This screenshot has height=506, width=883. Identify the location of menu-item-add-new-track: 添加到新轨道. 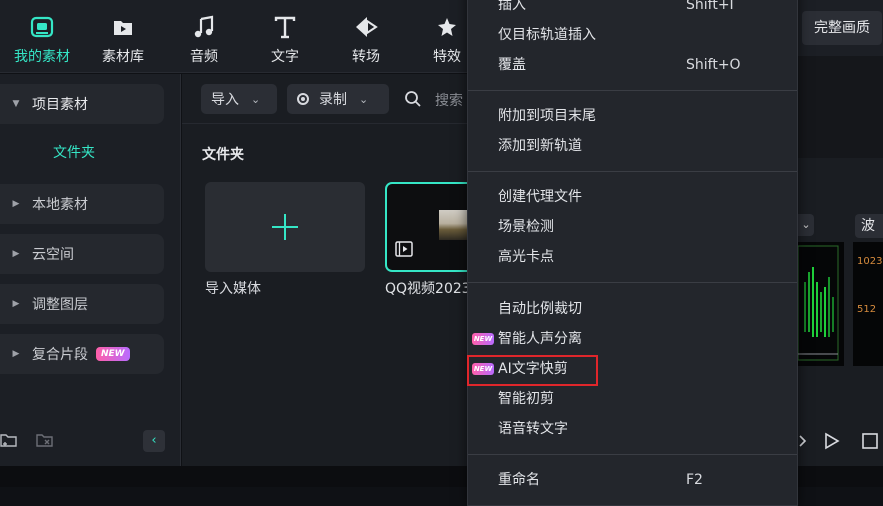
(643, 146).